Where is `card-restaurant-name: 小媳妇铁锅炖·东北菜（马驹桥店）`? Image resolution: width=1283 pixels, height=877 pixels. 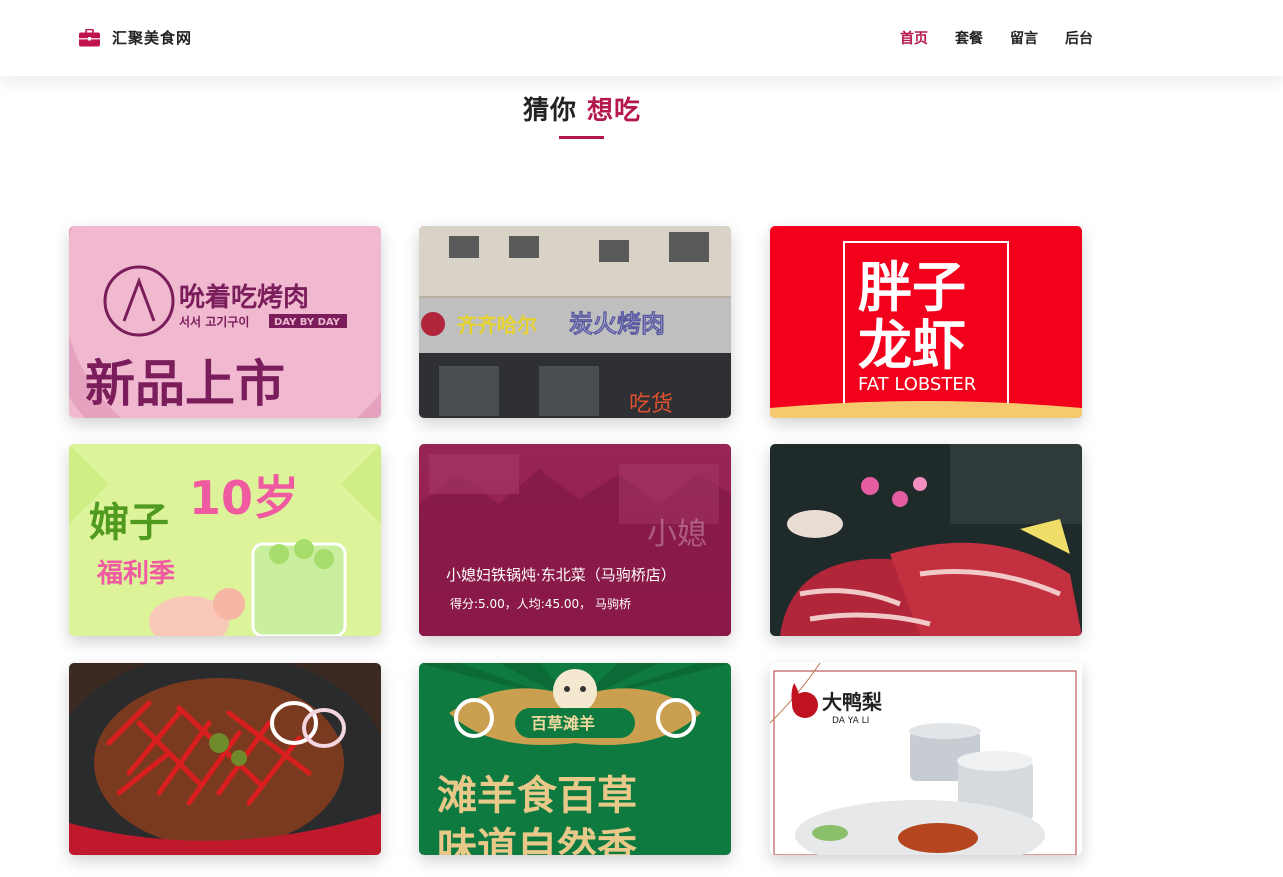
card-restaurant-name: 小媳妇铁锅炖·东北菜（马驹桥店） is located at coordinates (561, 574).